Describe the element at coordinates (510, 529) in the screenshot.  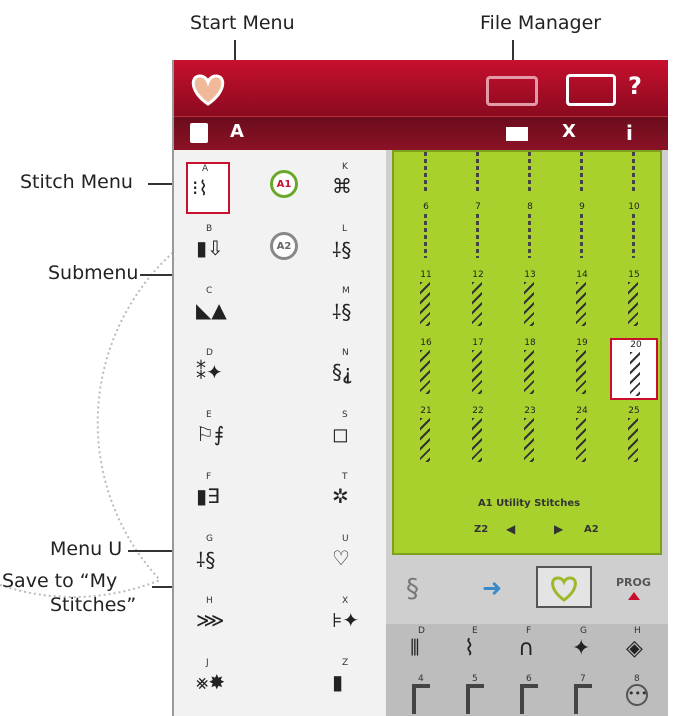
I see `scroll-left-button: ◀` at that location.